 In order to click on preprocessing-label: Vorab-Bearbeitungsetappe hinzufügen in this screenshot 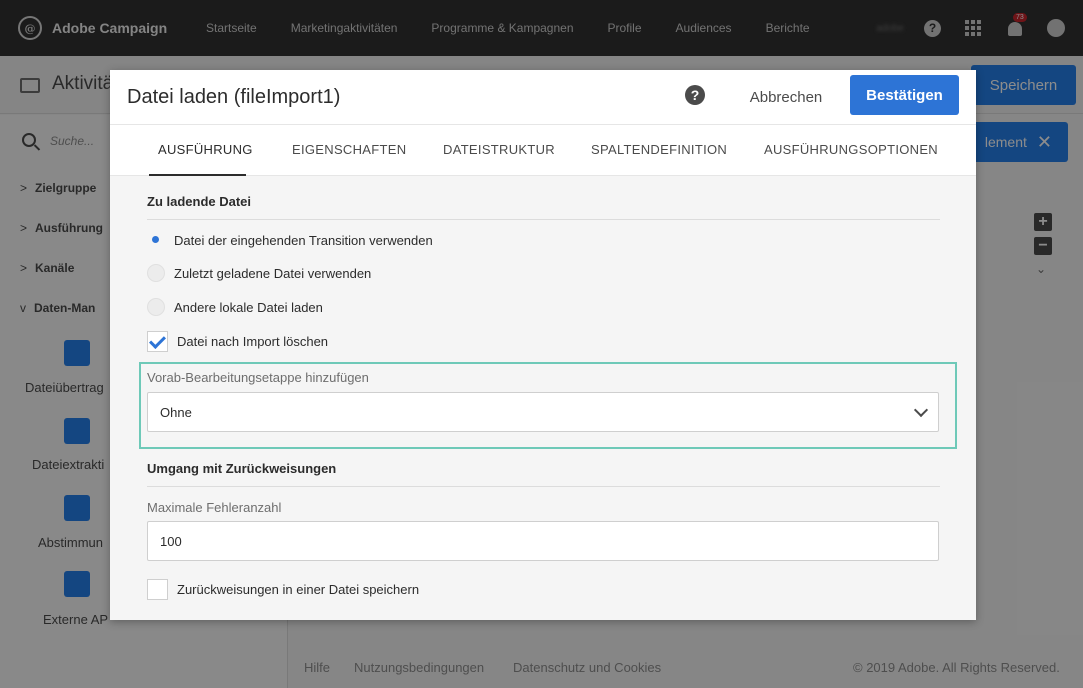, I will do `click(258, 377)`.